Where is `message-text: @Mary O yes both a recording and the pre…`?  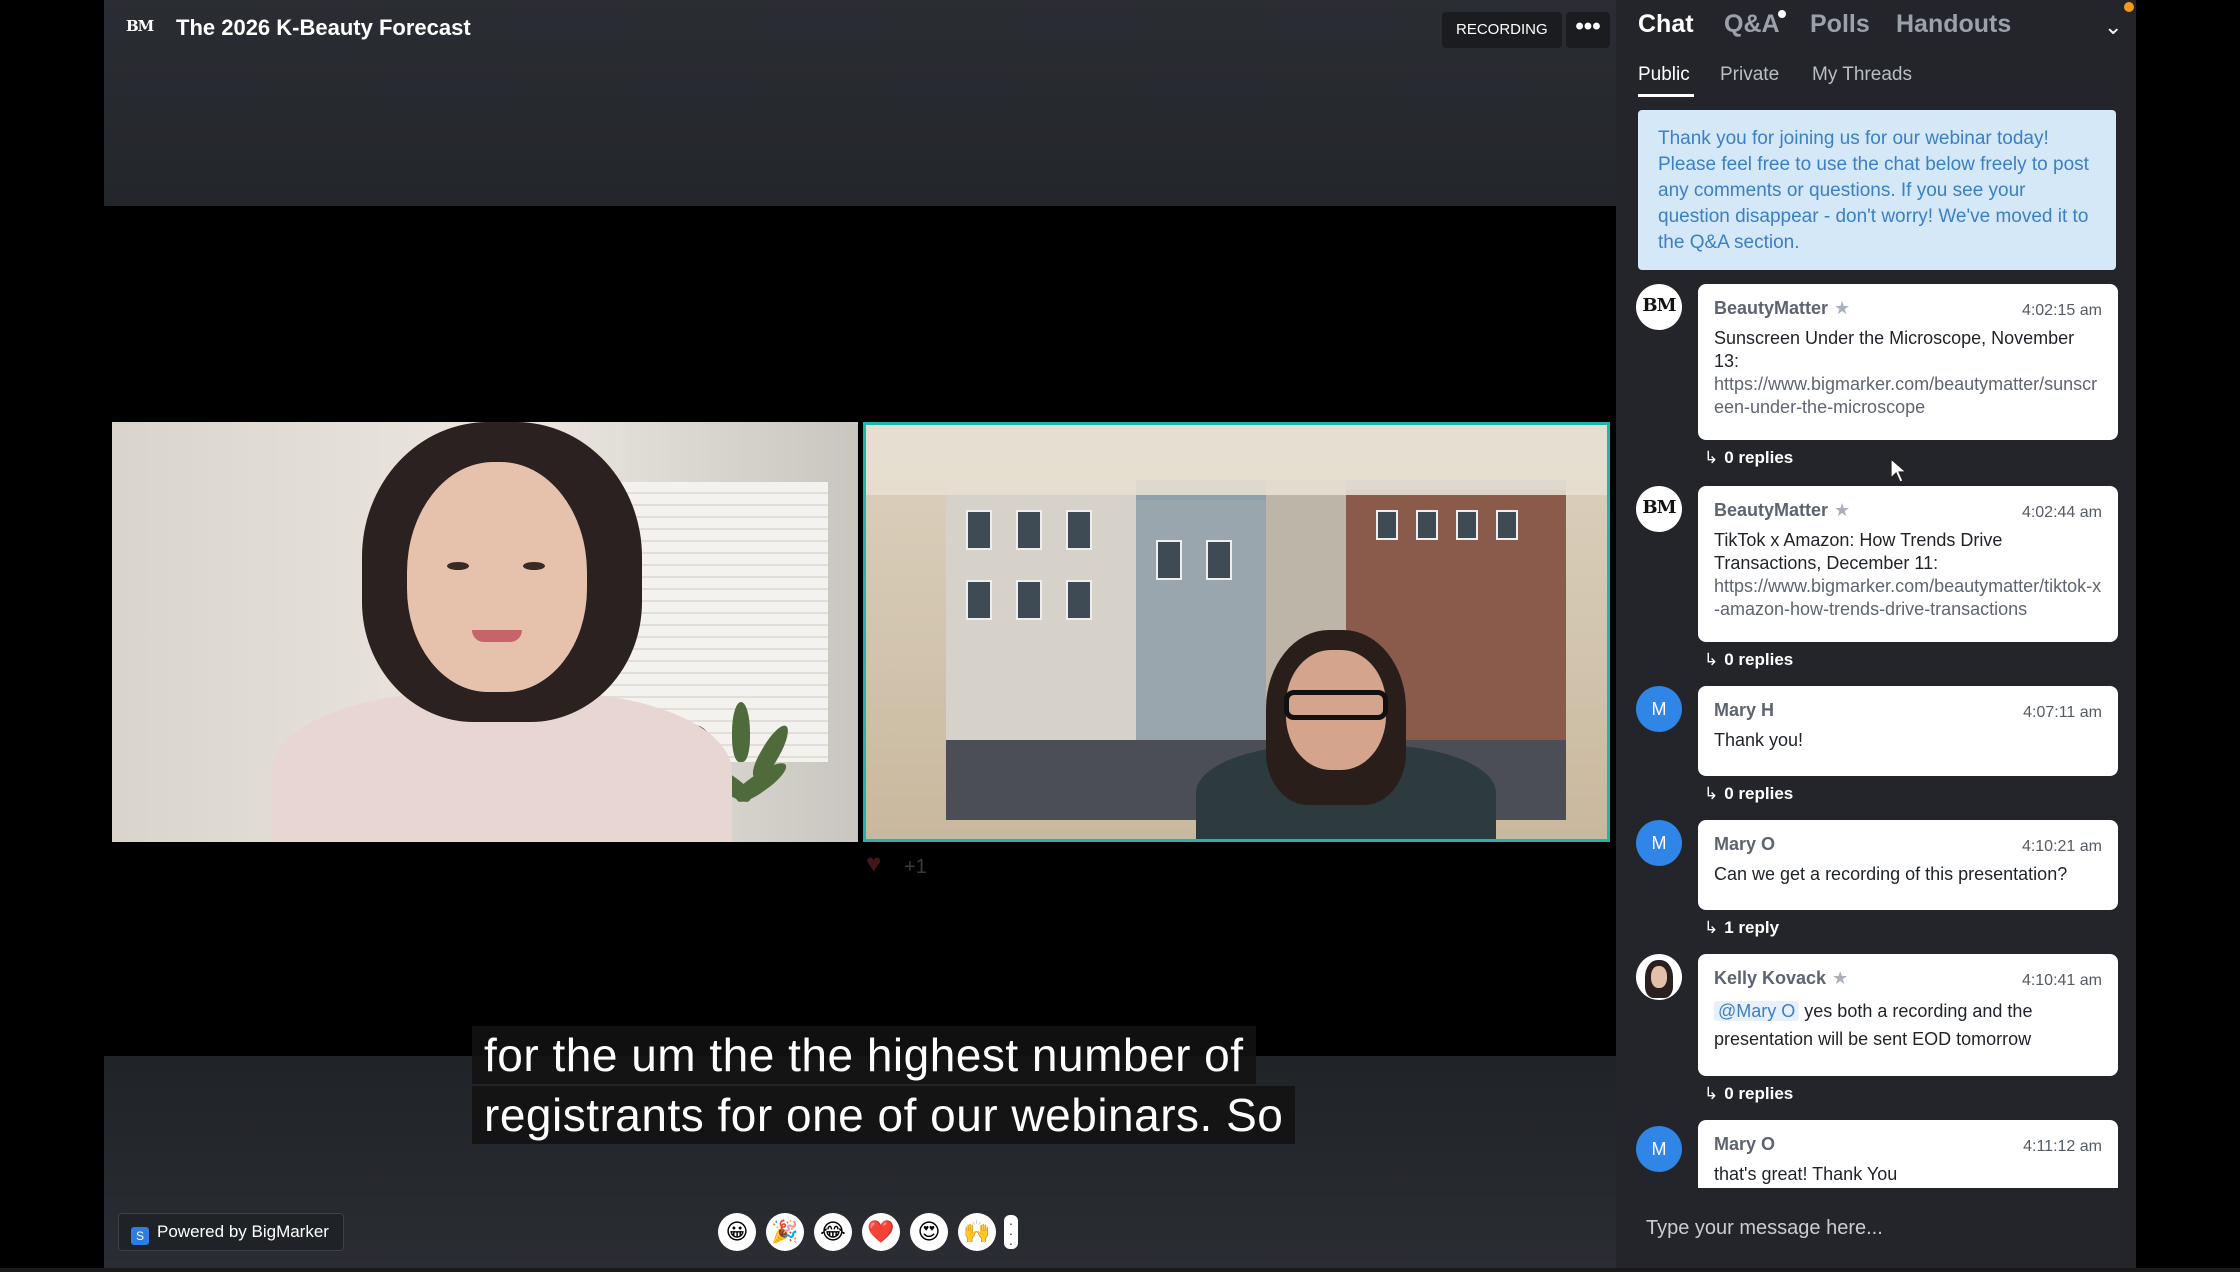 message-text: @Mary O yes both a recording and the pre… is located at coordinates (1873, 1025).